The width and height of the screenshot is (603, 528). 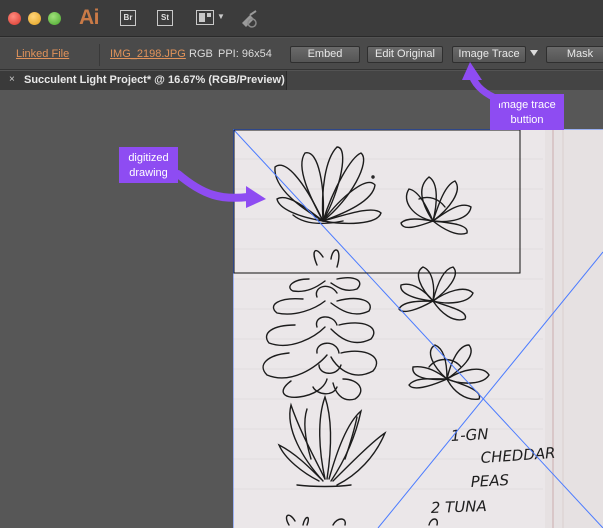 I want to click on title-bar: Ai Br St ▼, so click(x=301, y=18).